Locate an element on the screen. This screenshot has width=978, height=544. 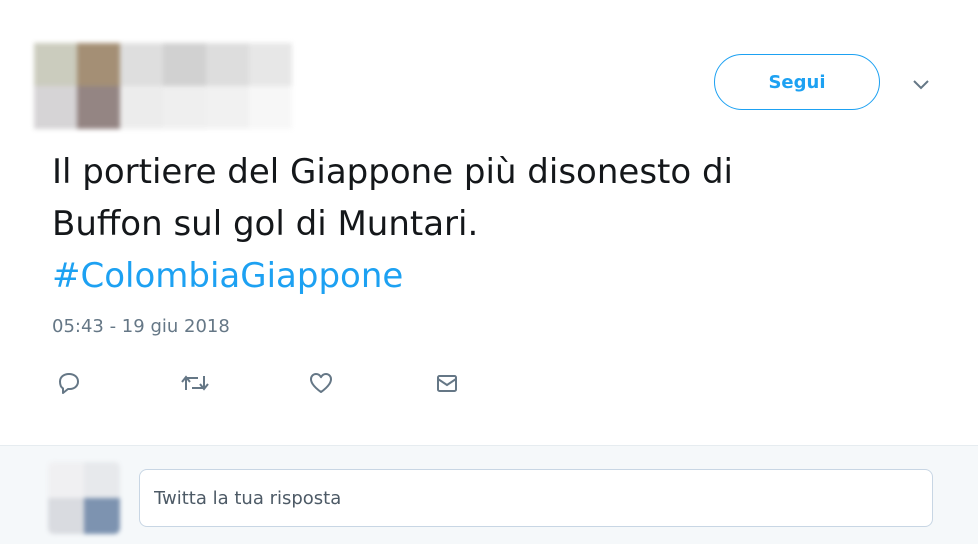
envelope-icon is located at coordinates (447, 383).